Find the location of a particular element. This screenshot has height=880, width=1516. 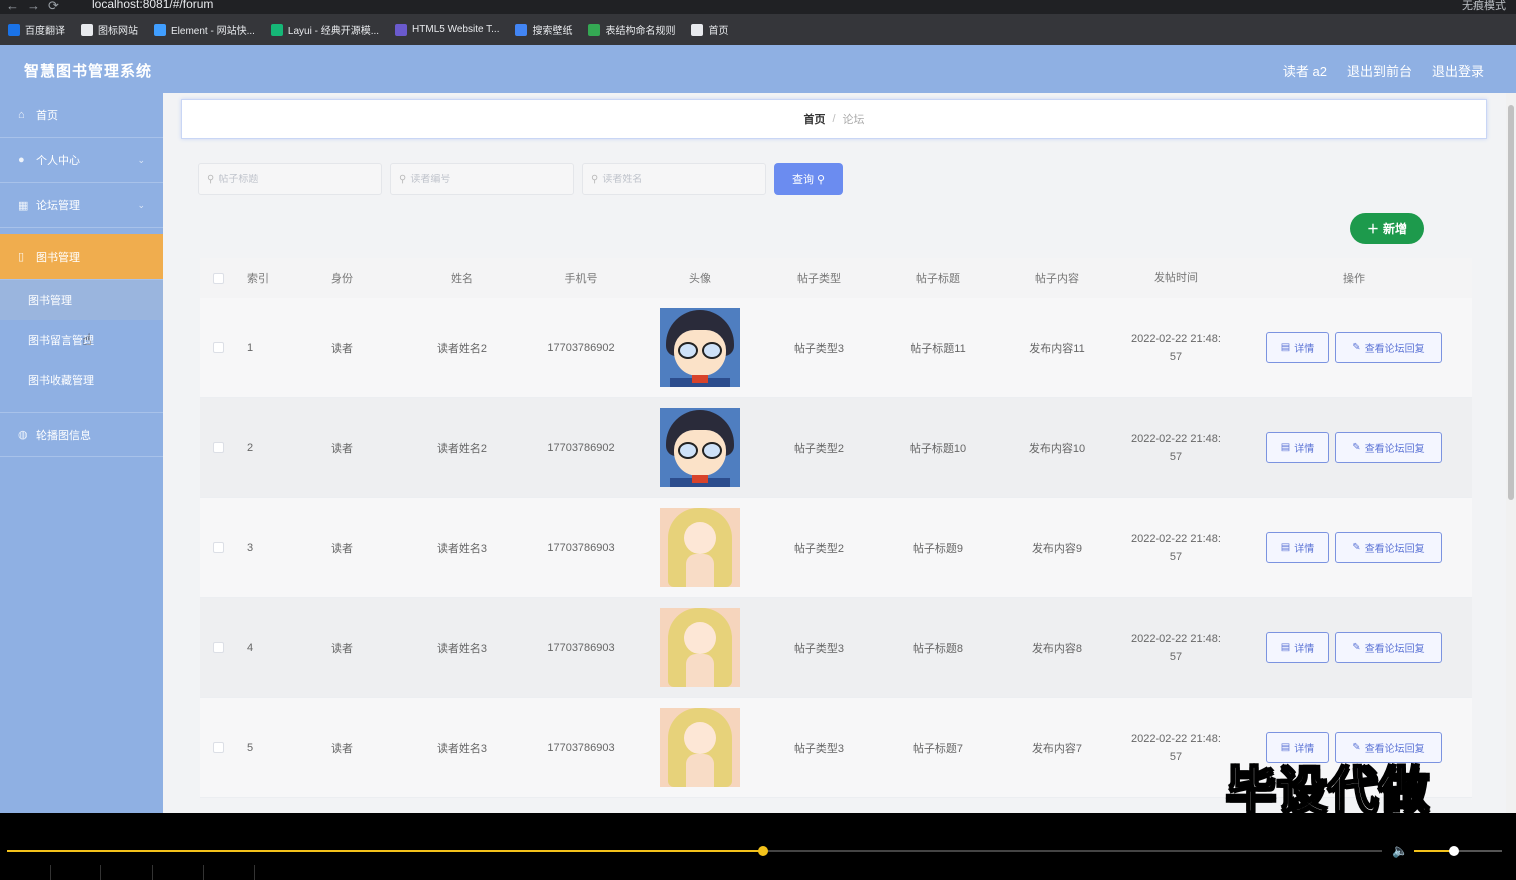

bookmark-item: 百度翻译 is located at coordinates (36, 29).